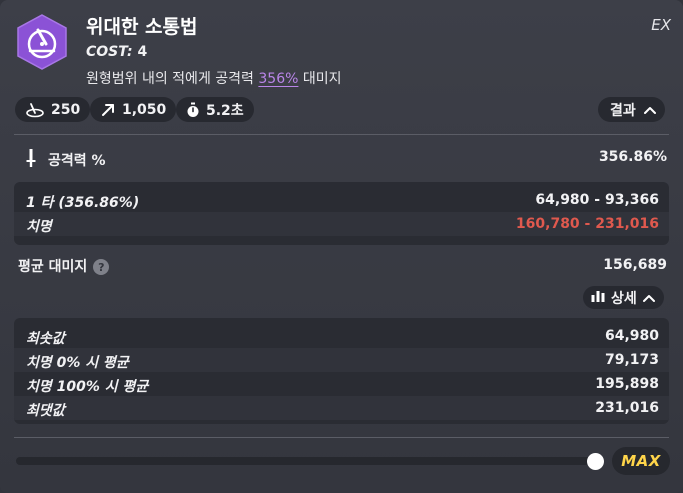 This screenshot has height=493, width=683. I want to click on crit-value: 160,780 - 231,016, so click(587, 224).